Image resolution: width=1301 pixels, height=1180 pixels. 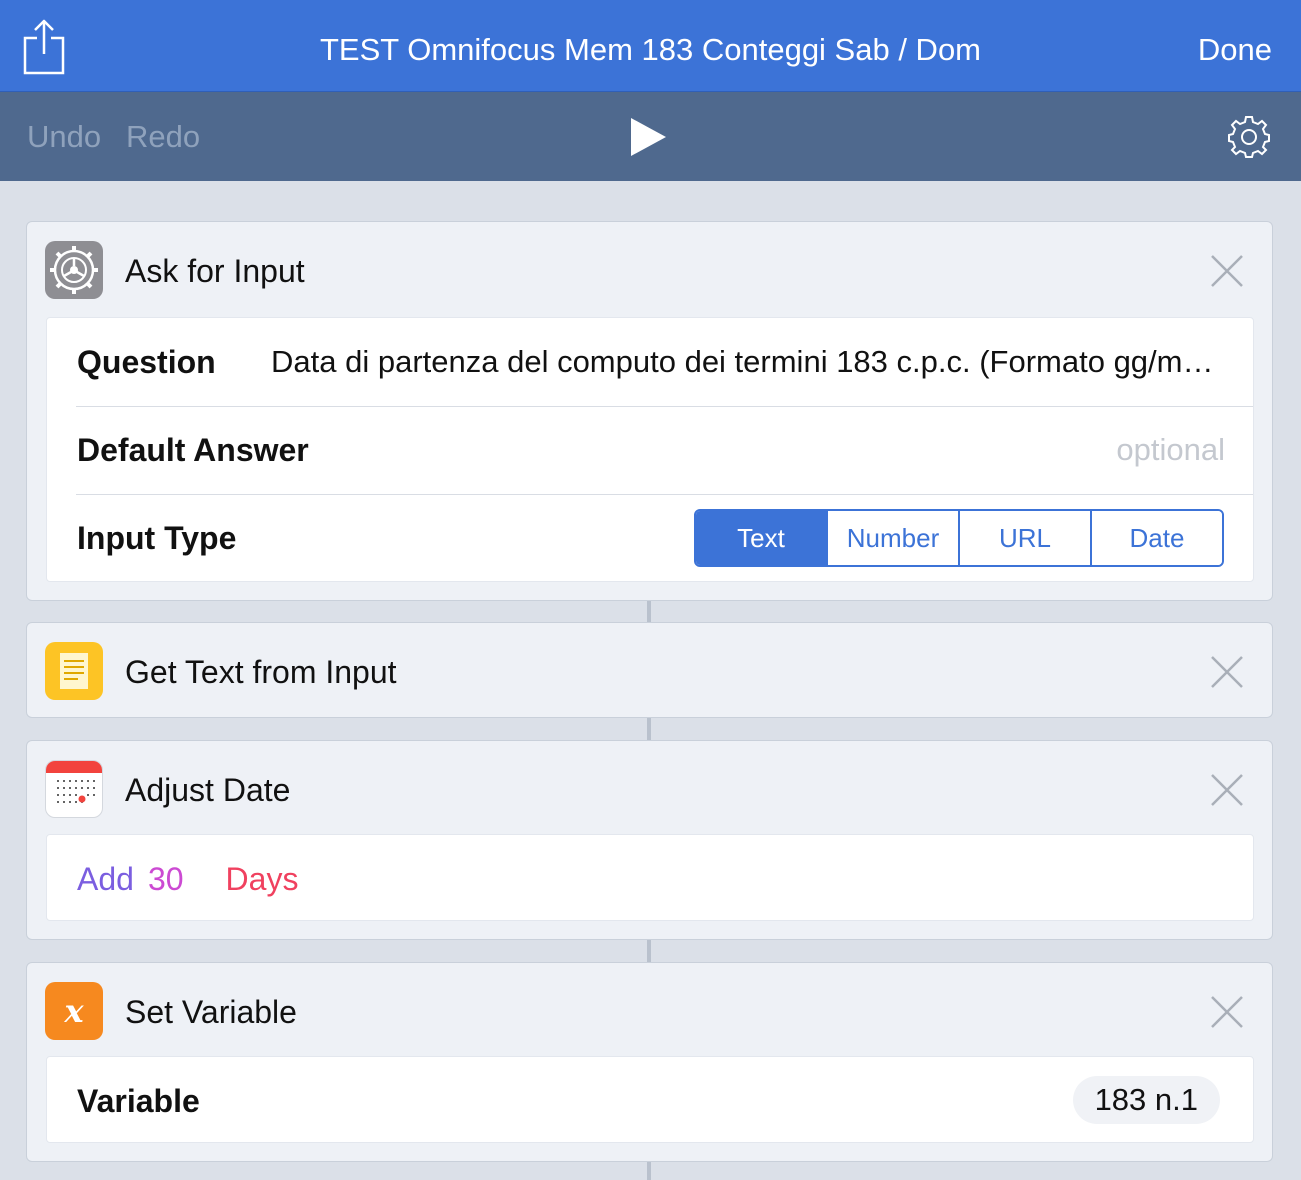 I want to click on variable-icon: x, so click(x=74, y=1011).